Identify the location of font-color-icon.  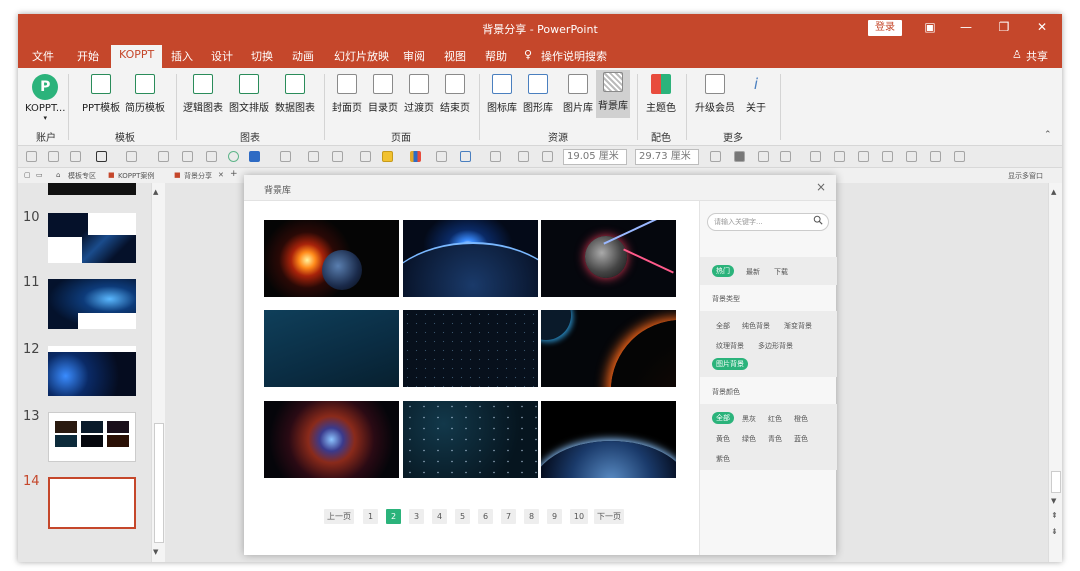
(131, 156).